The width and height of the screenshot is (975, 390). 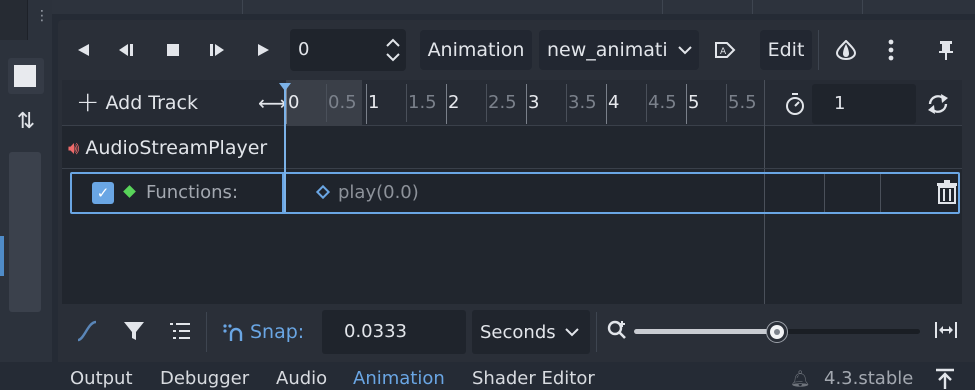 I want to click on bezier-curve-icon, so click(x=87, y=333).